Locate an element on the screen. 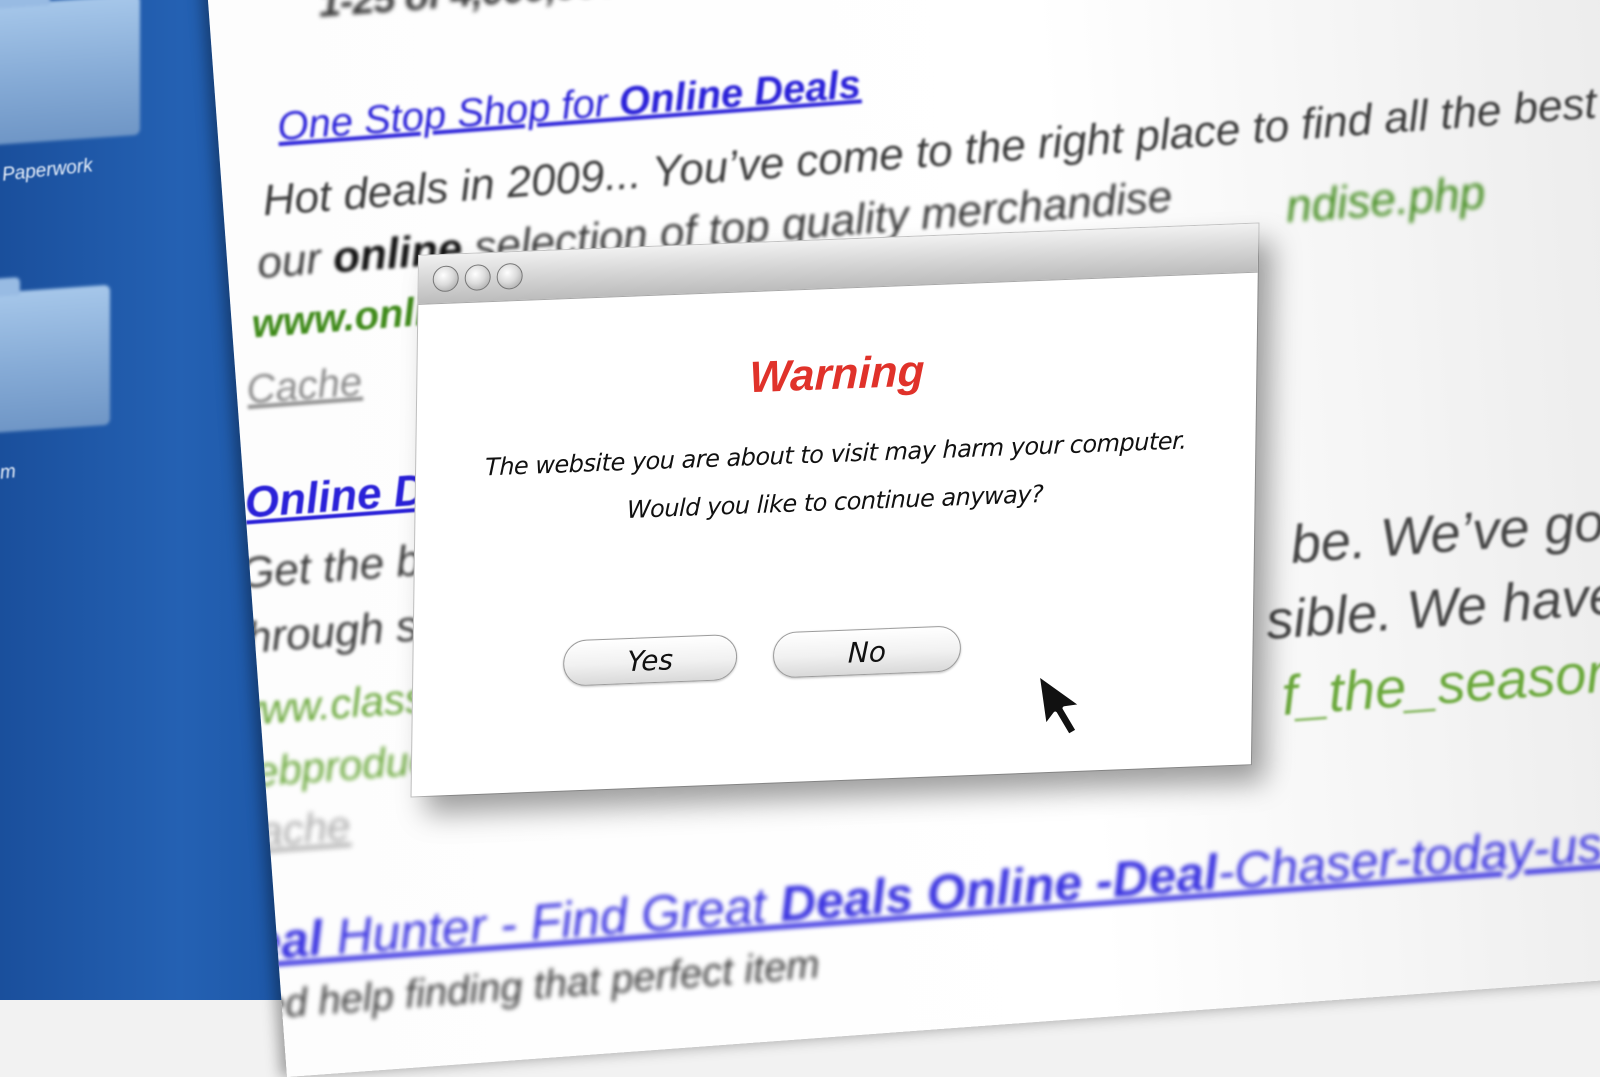 The width and height of the screenshot is (1600, 1077). close-icon is located at coordinates (445, 279).